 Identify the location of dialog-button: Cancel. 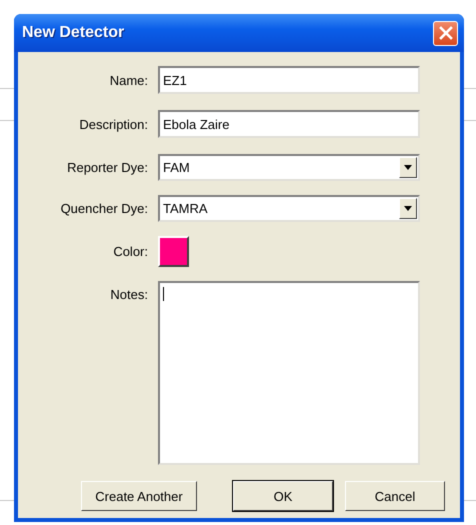
(395, 496).